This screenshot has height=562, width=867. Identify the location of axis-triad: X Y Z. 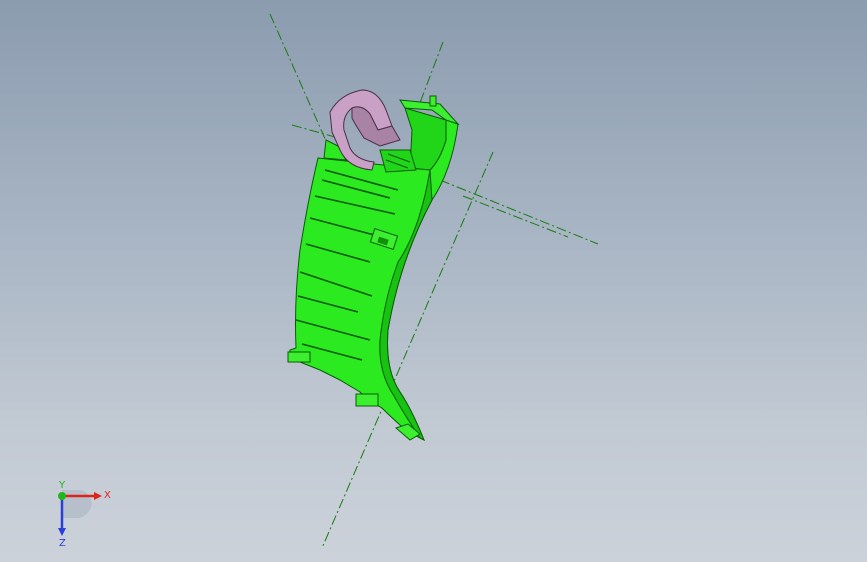
(80, 513).